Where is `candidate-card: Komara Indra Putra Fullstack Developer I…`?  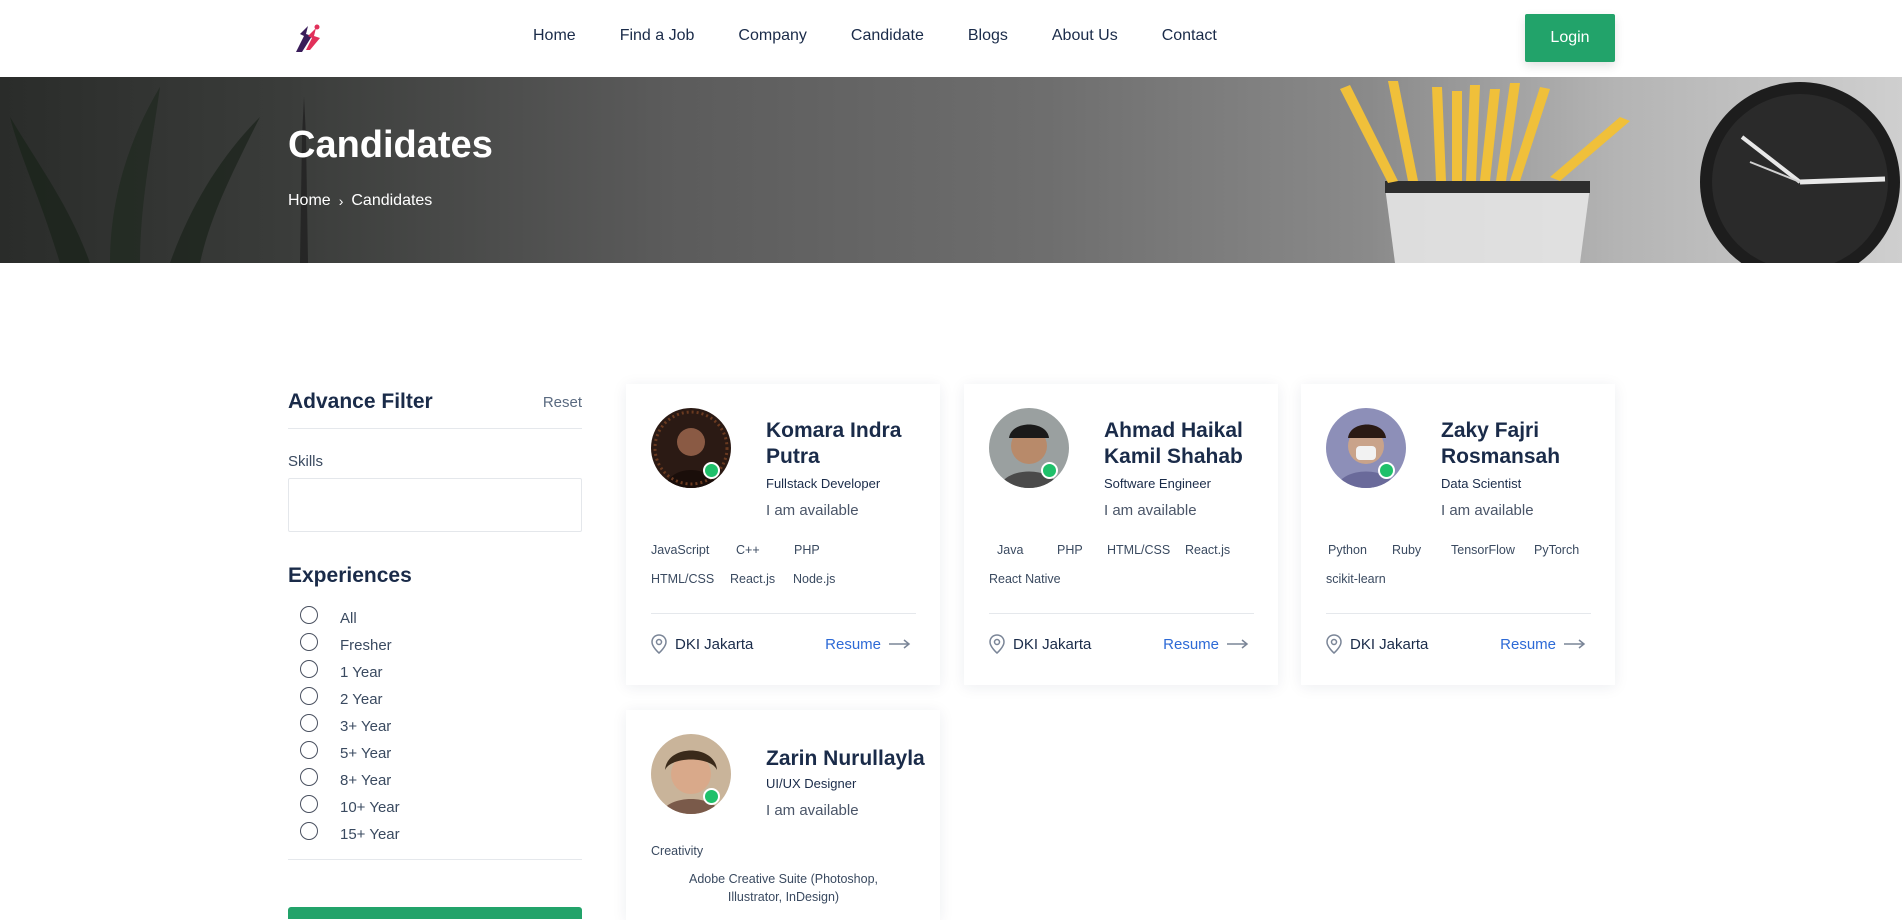 candidate-card: Komara Indra Putra Fullstack Developer I… is located at coordinates (783, 534).